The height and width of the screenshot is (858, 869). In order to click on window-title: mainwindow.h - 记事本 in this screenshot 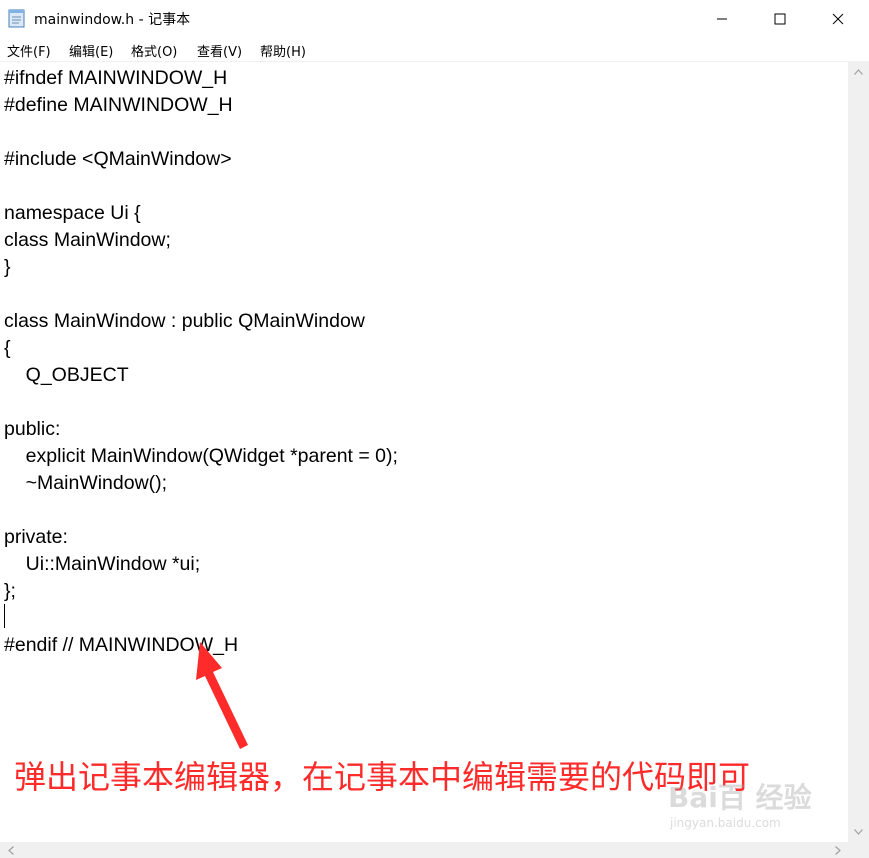, I will do `click(112, 20)`.